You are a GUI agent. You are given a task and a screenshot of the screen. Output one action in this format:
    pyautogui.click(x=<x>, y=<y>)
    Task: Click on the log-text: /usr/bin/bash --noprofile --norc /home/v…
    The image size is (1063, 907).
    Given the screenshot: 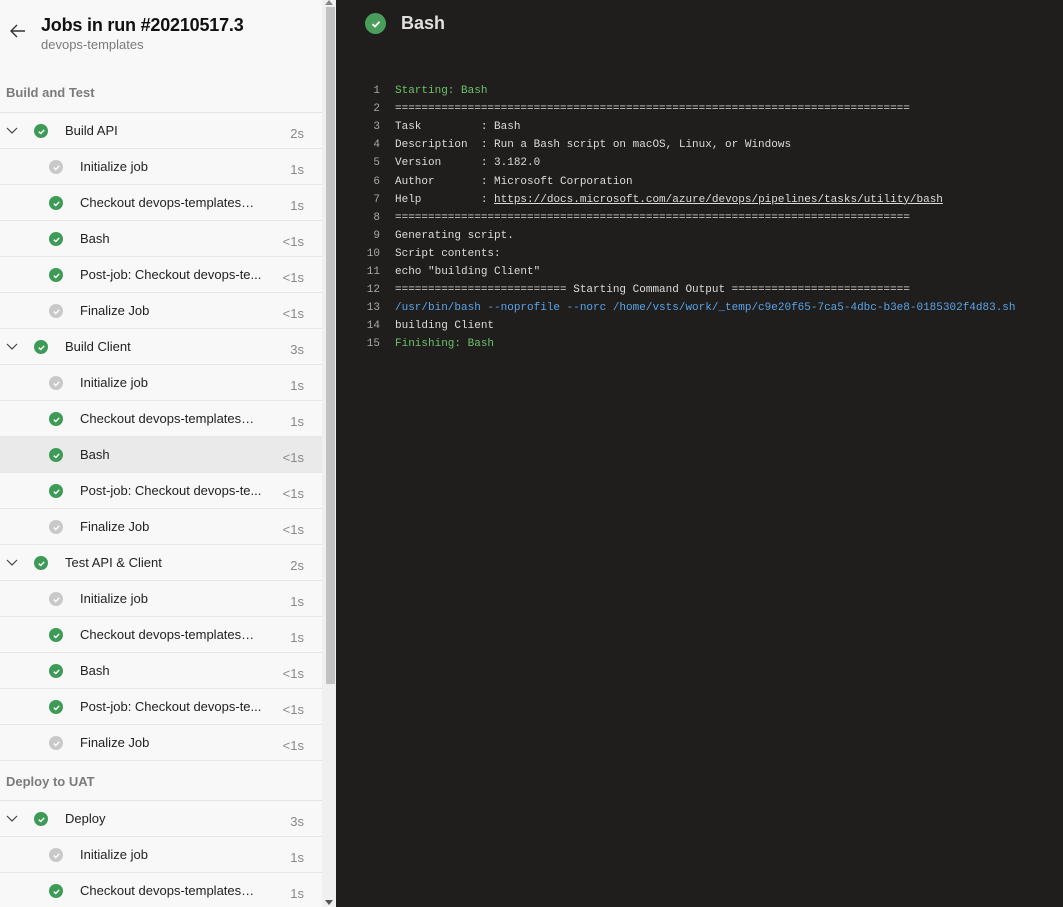 What is the action you would take?
    pyautogui.click(x=705, y=308)
    